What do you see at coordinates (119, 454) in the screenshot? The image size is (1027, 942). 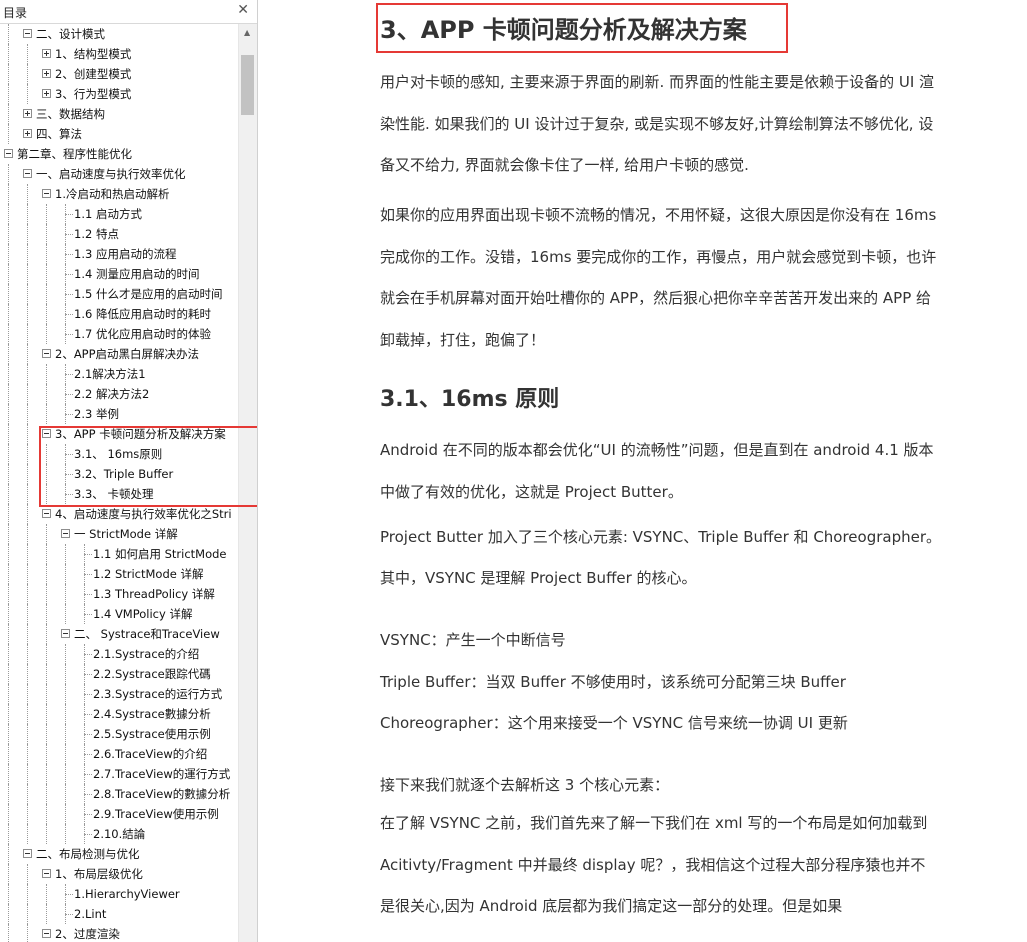 I see `toc-item: 3.1、 16ms原则` at bounding box center [119, 454].